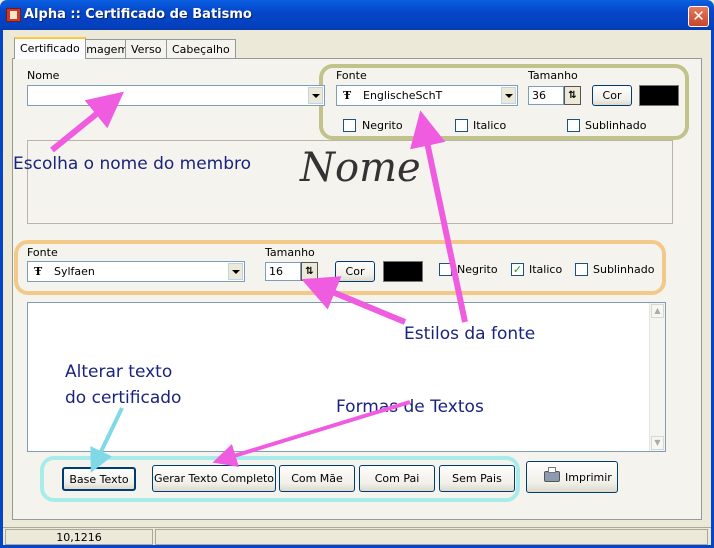  Describe the element at coordinates (382, 125) in the screenshot. I see `nome-negrito-label: Negrito` at that location.